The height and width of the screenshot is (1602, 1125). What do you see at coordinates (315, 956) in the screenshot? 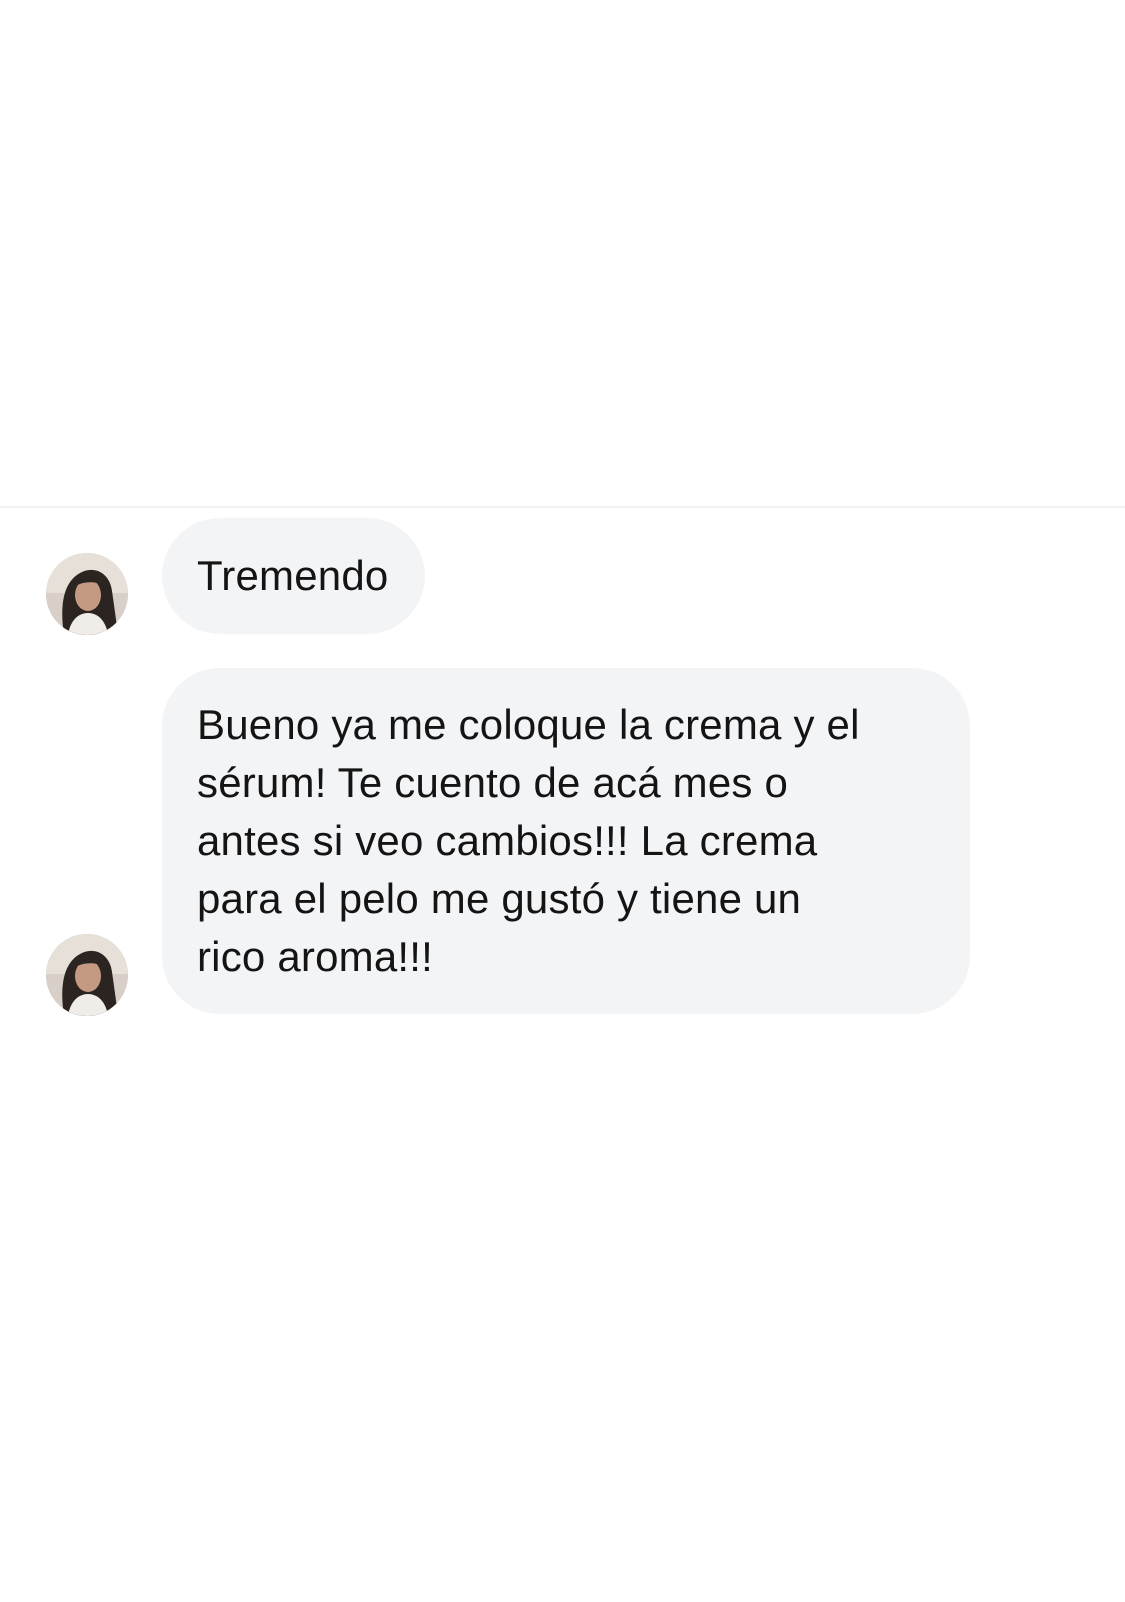
I see `message-text-line: rico aroma!!!` at bounding box center [315, 956].